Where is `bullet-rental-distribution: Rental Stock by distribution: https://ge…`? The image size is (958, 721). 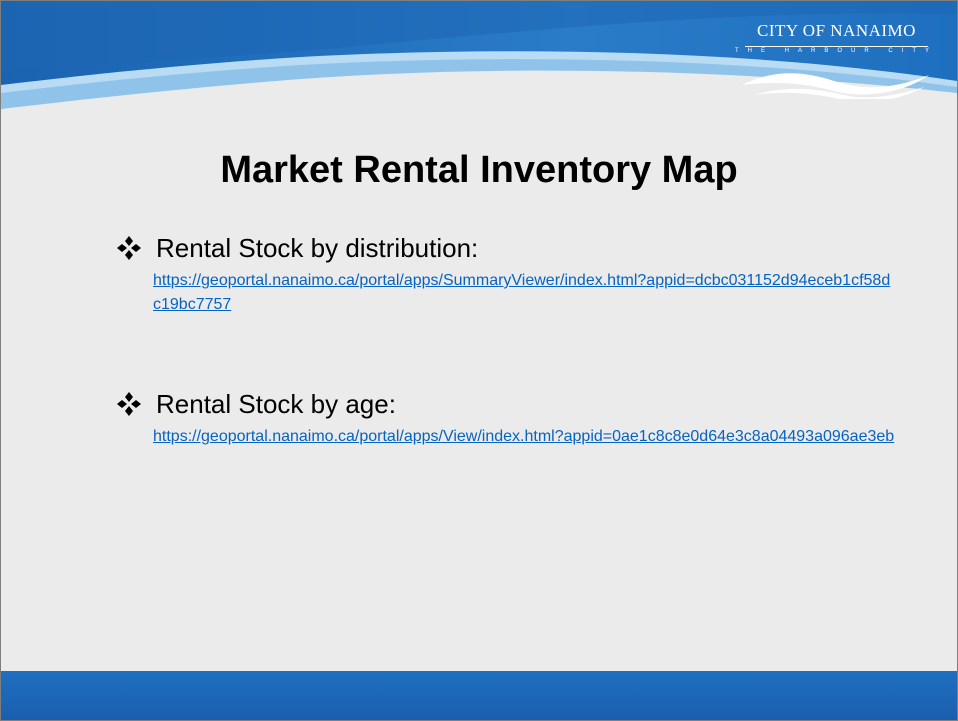 bullet-rental-distribution: Rental Stock by distribution: https://ge… is located at coordinates (506, 274).